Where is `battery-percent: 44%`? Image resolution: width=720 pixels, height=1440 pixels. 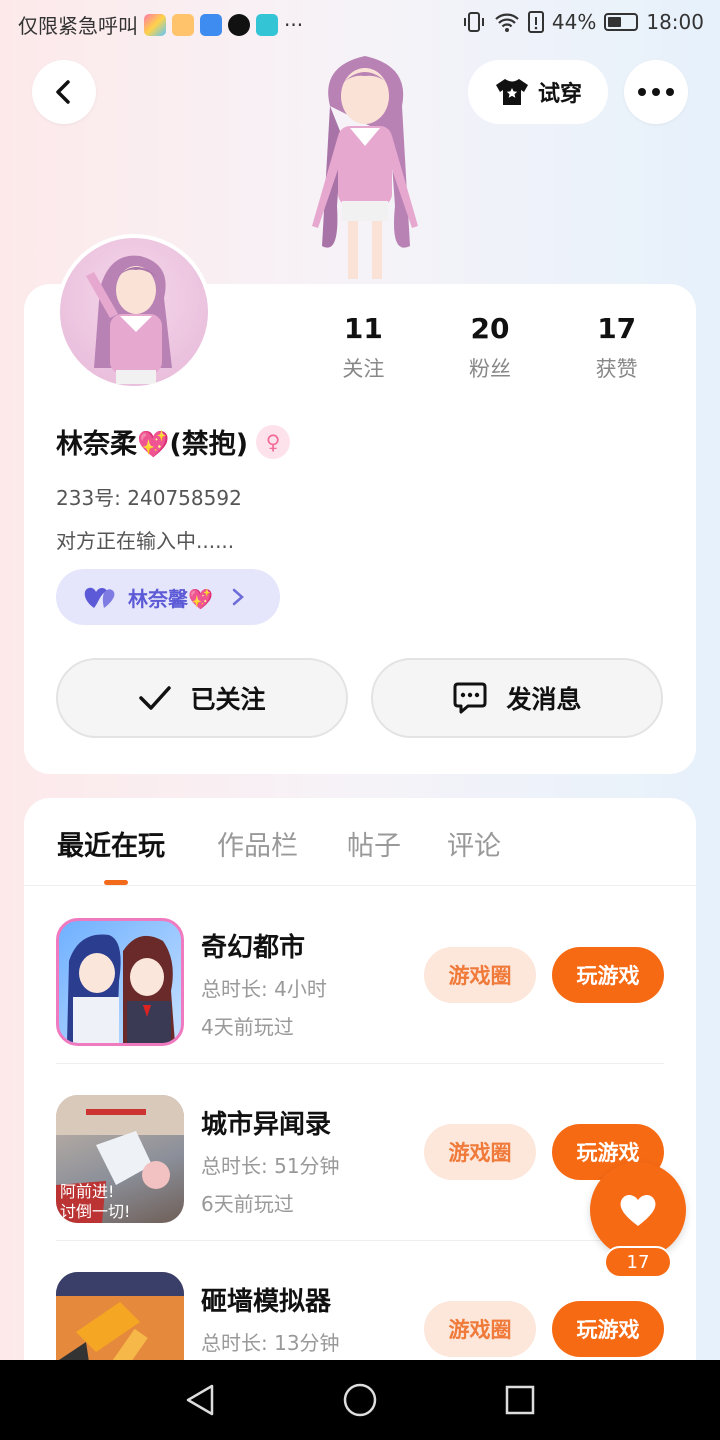
battery-percent: 44% is located at coordinates (574, 22).